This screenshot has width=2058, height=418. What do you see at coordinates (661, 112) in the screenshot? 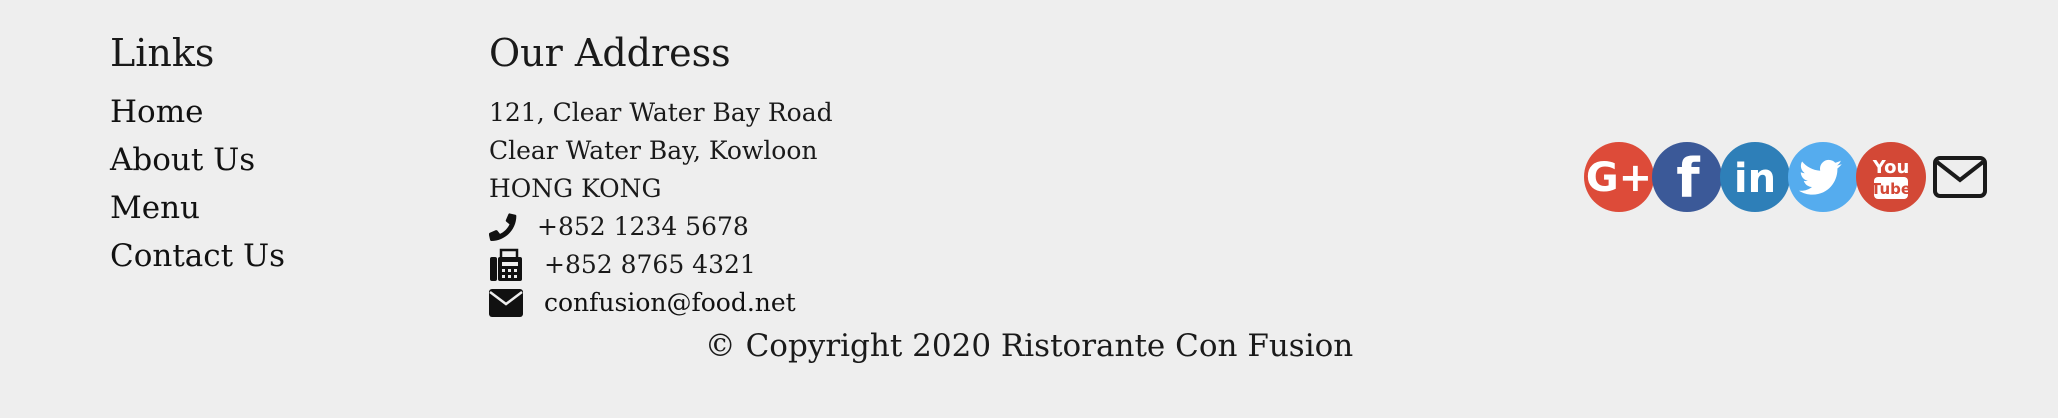
I see `address-line-1: 121, Clear Water Bay Road` at bounding box center [661, 112].